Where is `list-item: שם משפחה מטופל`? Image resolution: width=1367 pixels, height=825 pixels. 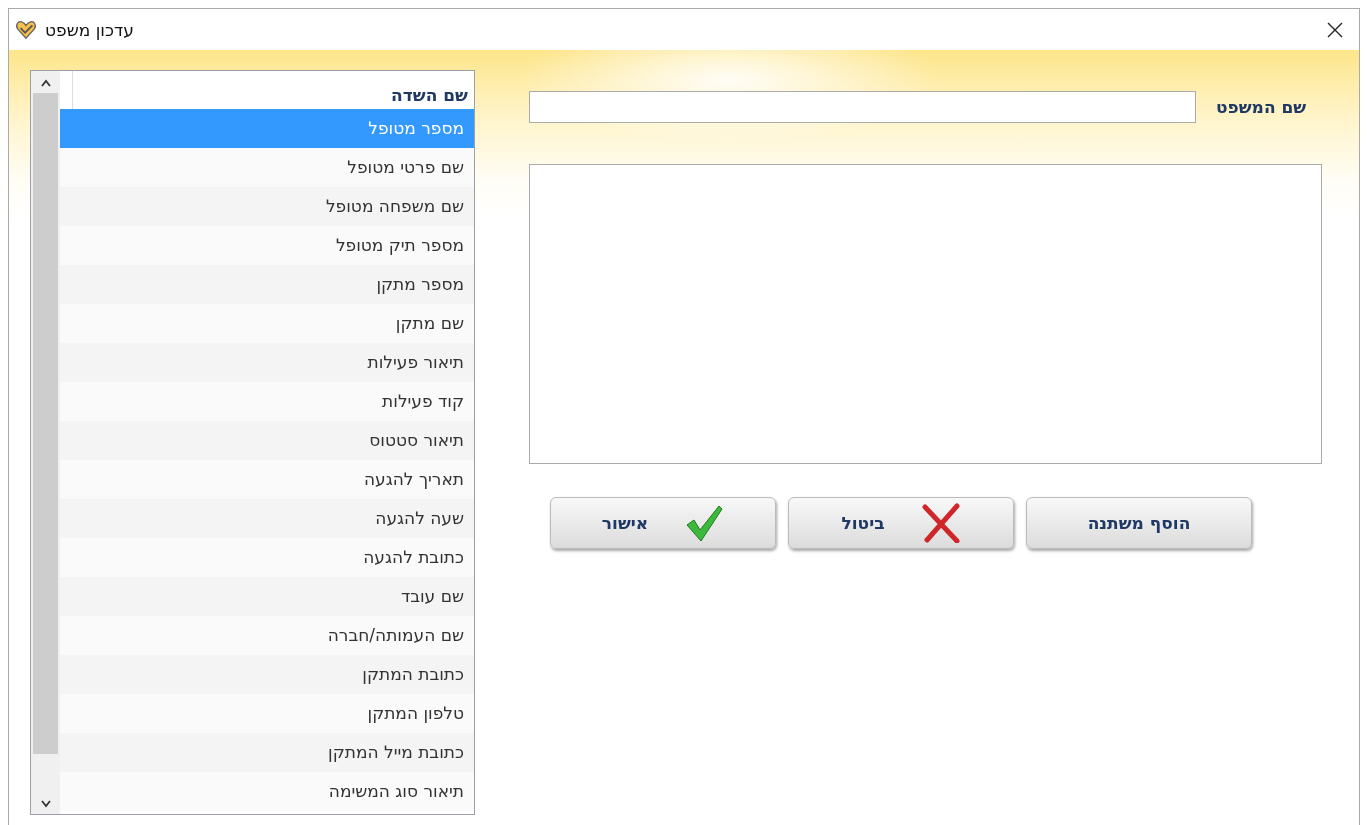 list-item: שם משפחה מטופל is located at coordinates (267, 206).